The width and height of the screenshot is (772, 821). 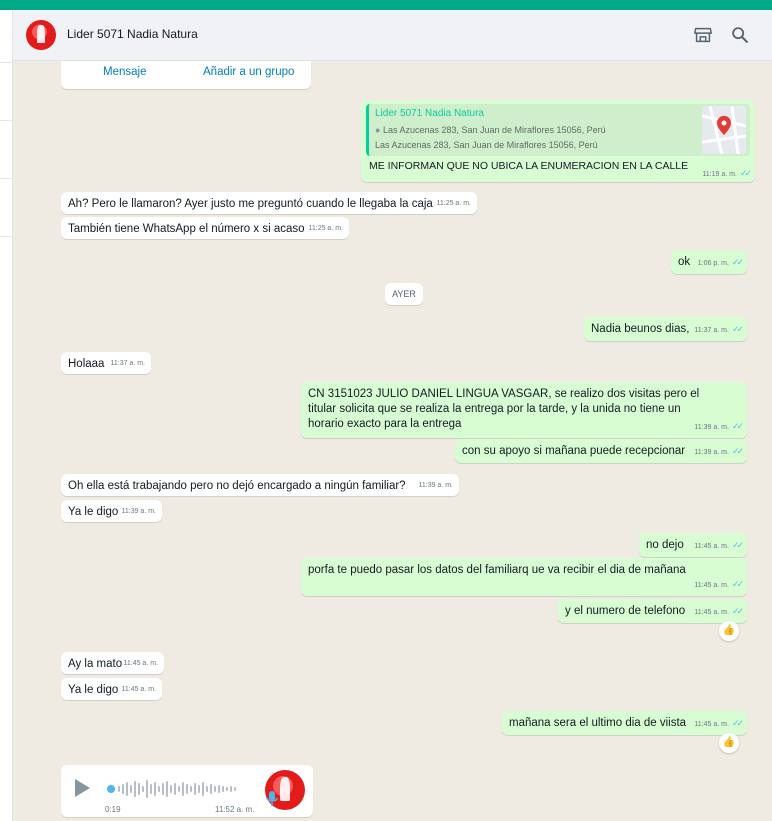 What do you see at coordinates (665, 329) in the screenshot?
I see `outgoing-message: Nadia beunos dias, 11:37 a. m. ✓✓` at bounding box center [665, 329].